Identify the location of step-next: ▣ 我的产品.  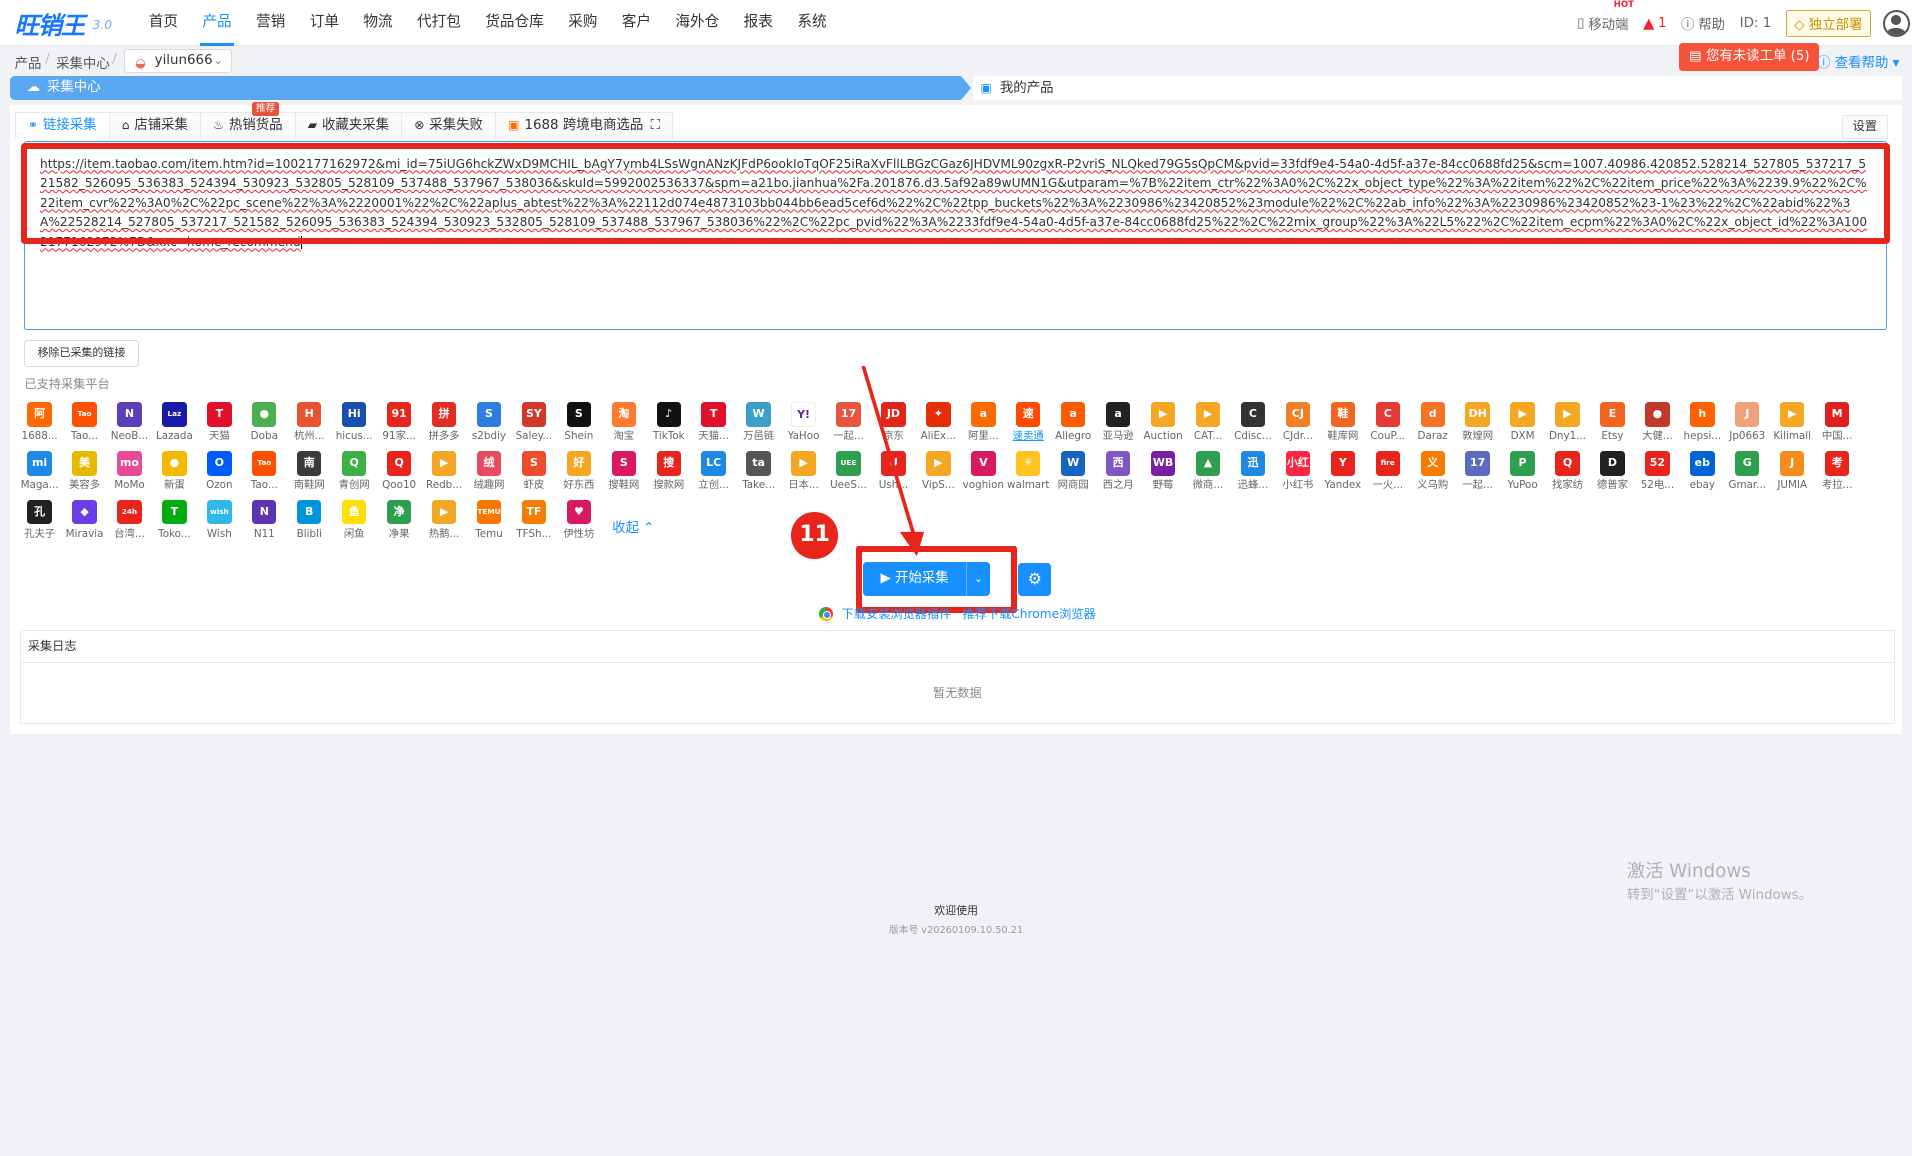
(1438, 87).